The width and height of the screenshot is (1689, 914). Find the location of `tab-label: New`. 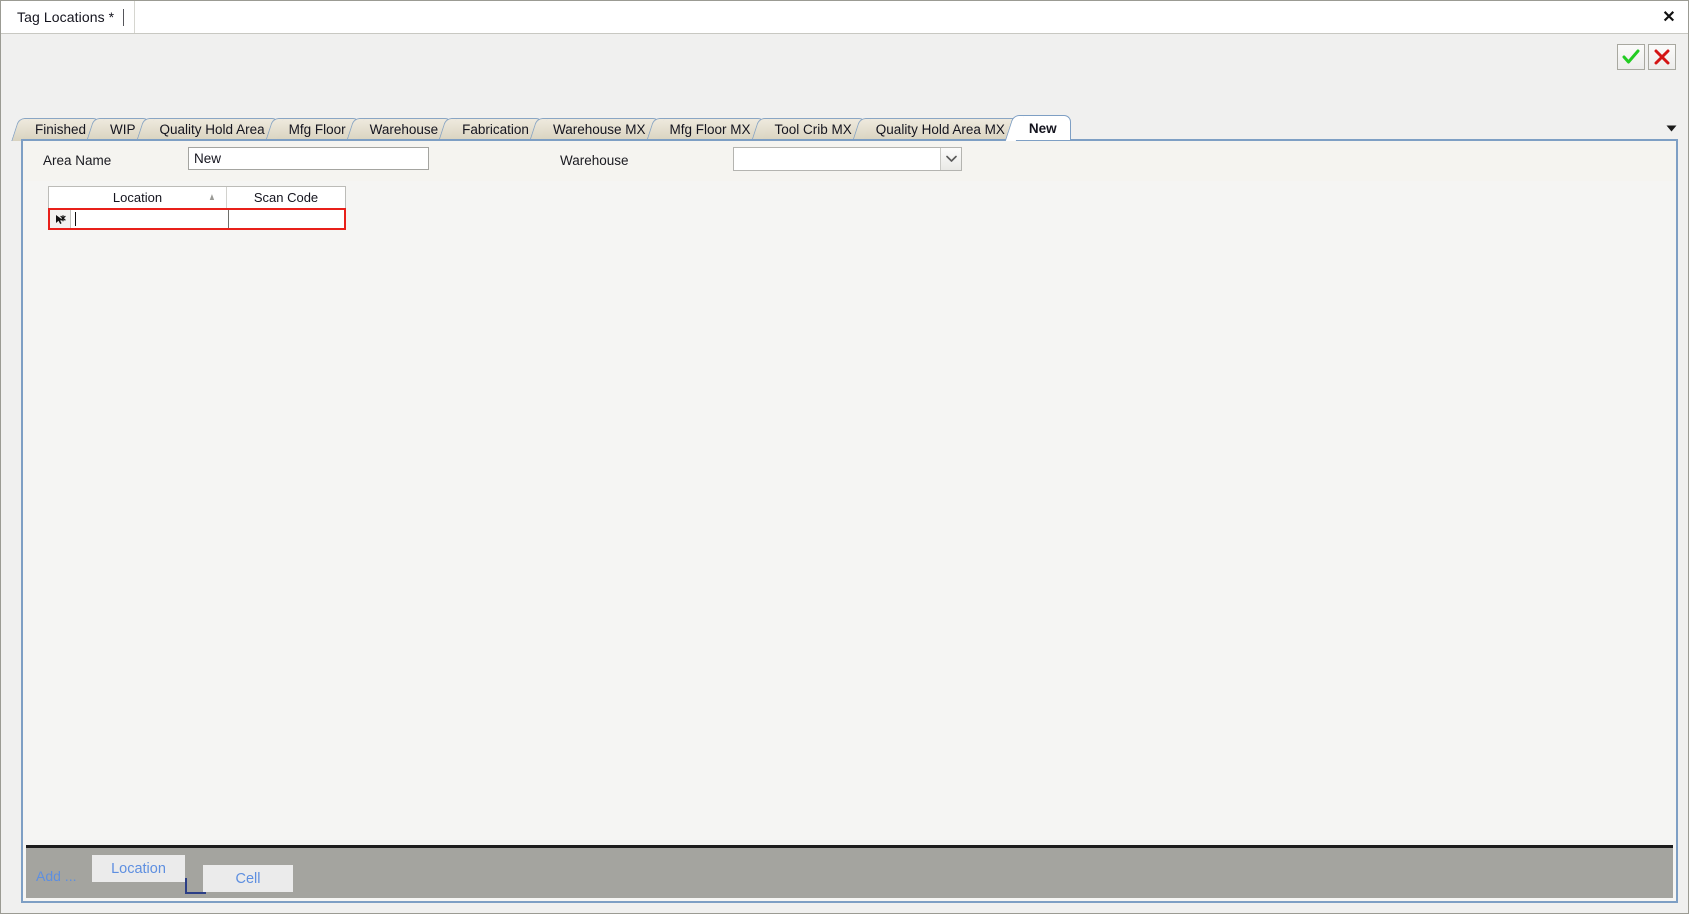

tab-label: New is located at coordinates (1042, 128).